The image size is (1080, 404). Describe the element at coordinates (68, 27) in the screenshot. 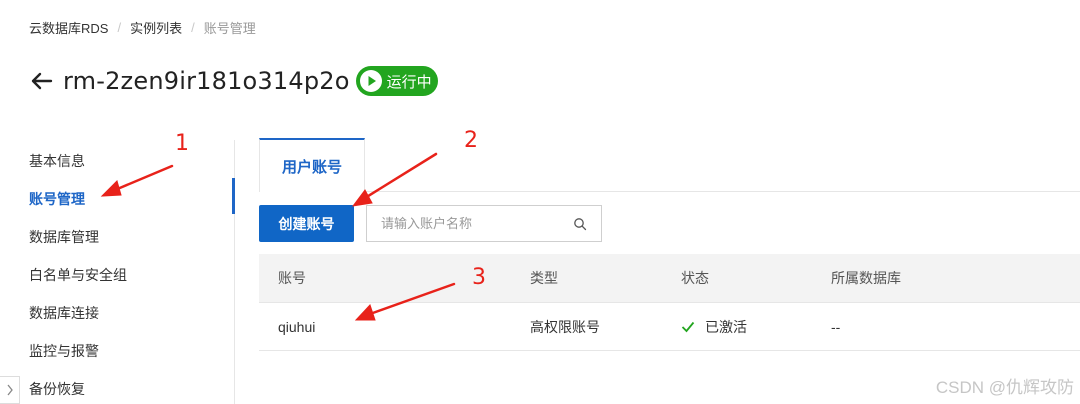

I see `breadcrumb-rds: 云数据库RDS` at that location.